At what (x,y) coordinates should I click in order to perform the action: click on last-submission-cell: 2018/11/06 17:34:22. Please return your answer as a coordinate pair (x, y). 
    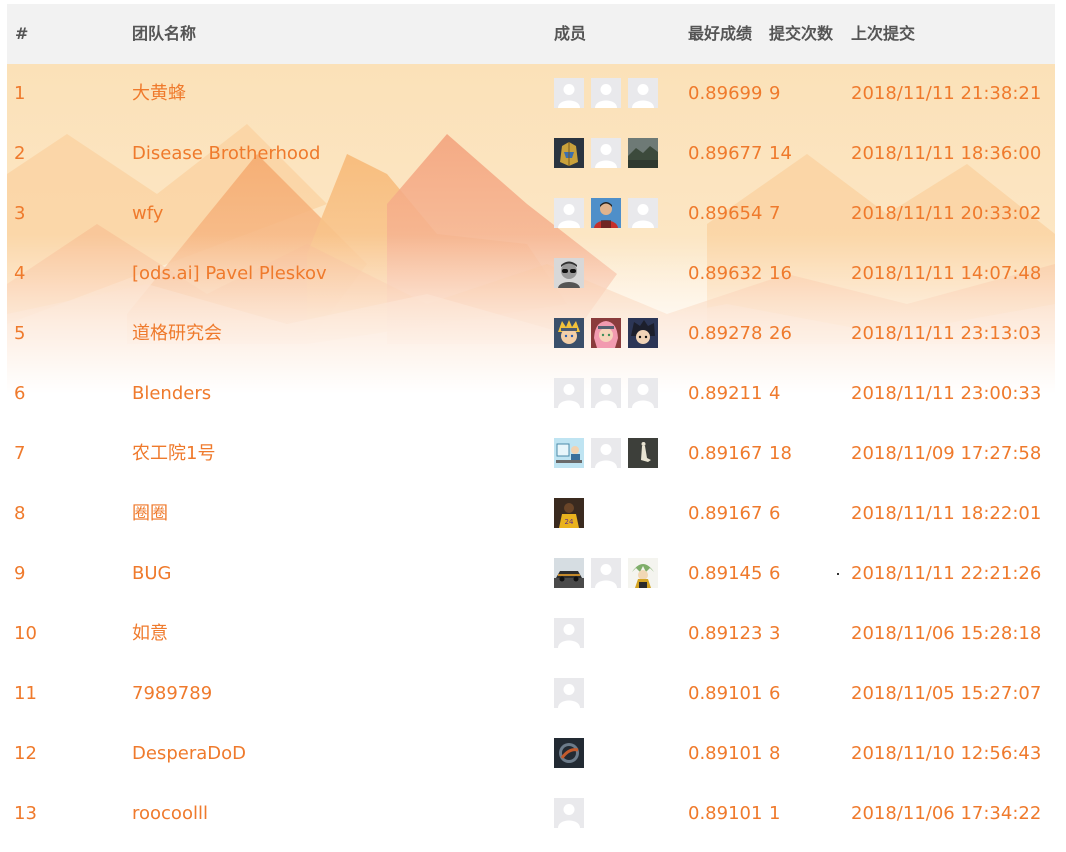
    Looking at the image, I should click on (946, 813).